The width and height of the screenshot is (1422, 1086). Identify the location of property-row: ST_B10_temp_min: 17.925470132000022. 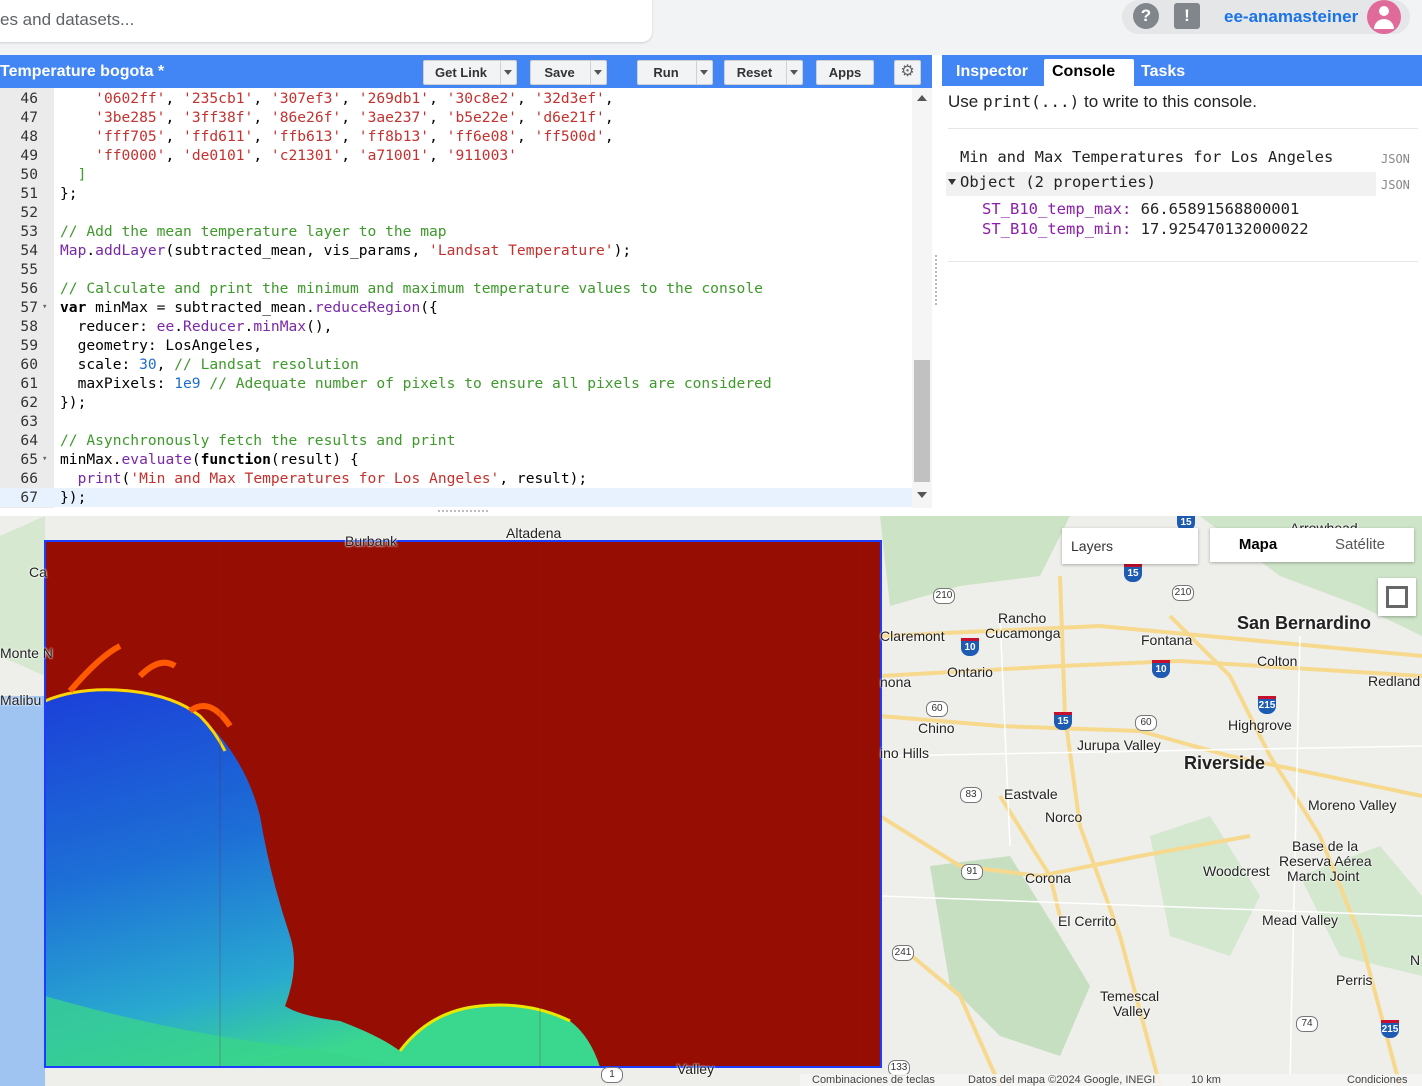
(1145, 229).